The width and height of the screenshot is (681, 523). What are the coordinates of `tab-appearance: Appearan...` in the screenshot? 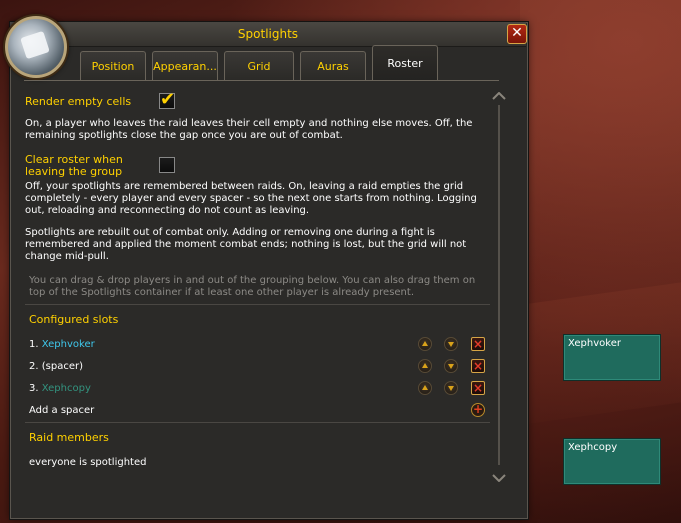 It's located at (185, 65).